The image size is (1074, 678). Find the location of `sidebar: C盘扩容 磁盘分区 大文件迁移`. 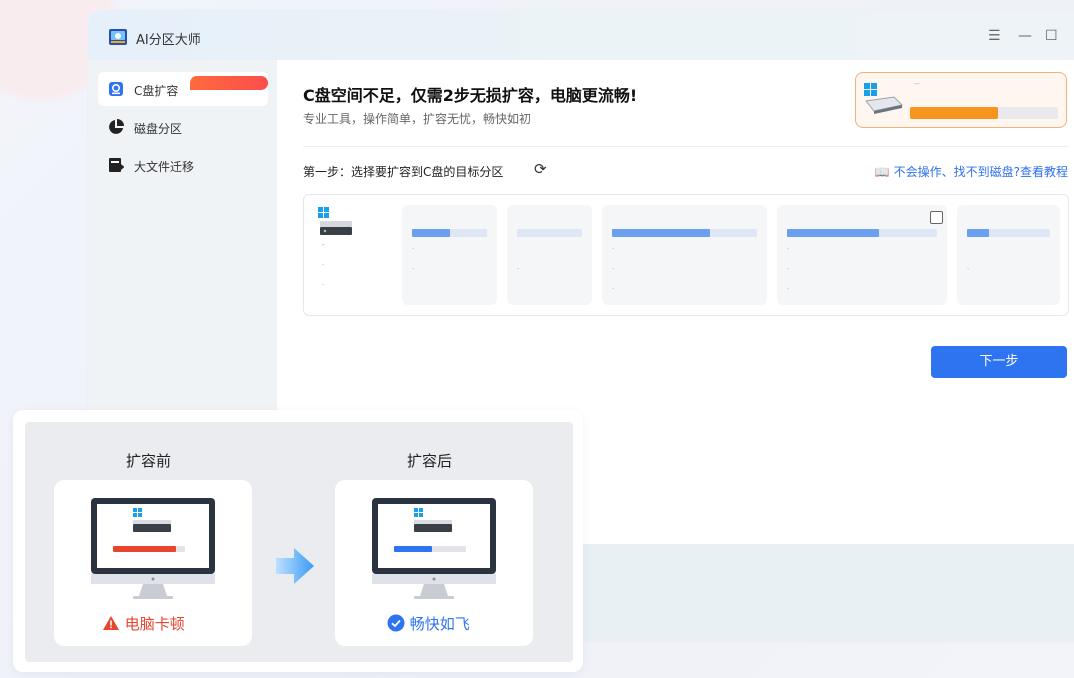

sidebar: C盘扩容 磁盘分区 大文件迁移 is located at coordinates (182, 265).